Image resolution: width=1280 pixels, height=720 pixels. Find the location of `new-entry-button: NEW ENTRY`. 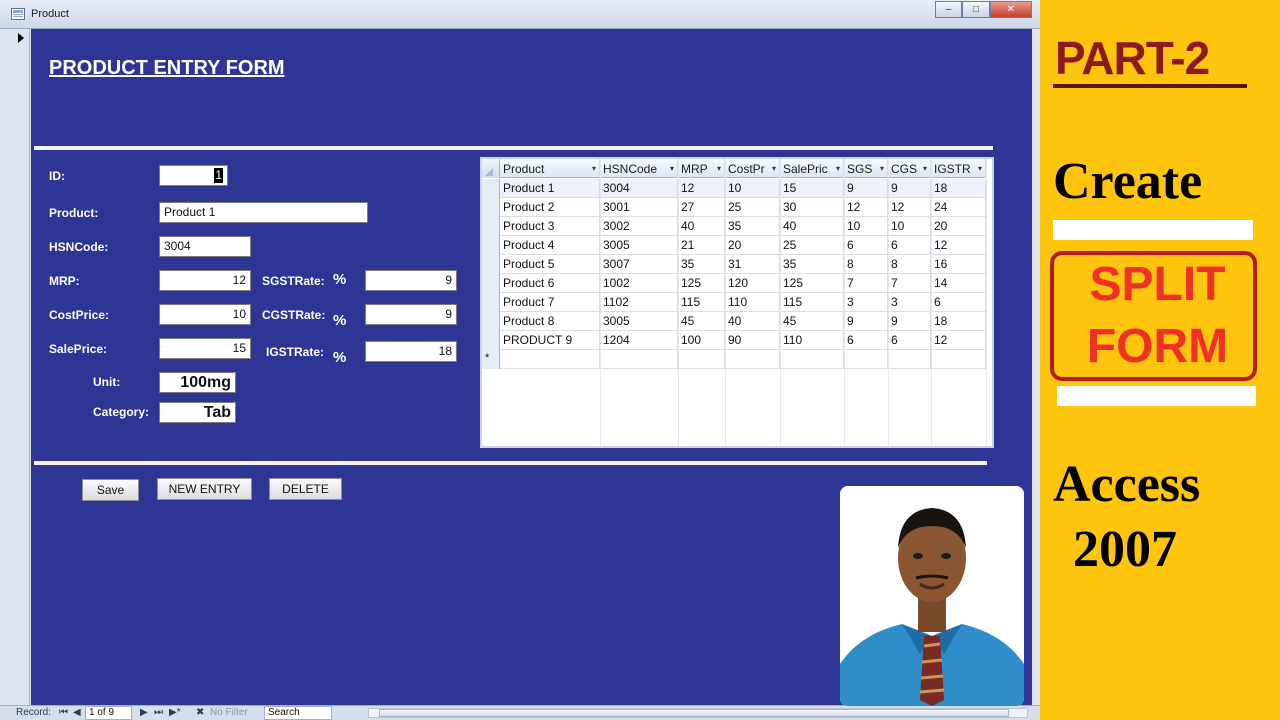

new-entry-button: NEW ENTRY is located at coordinates (204, 489).